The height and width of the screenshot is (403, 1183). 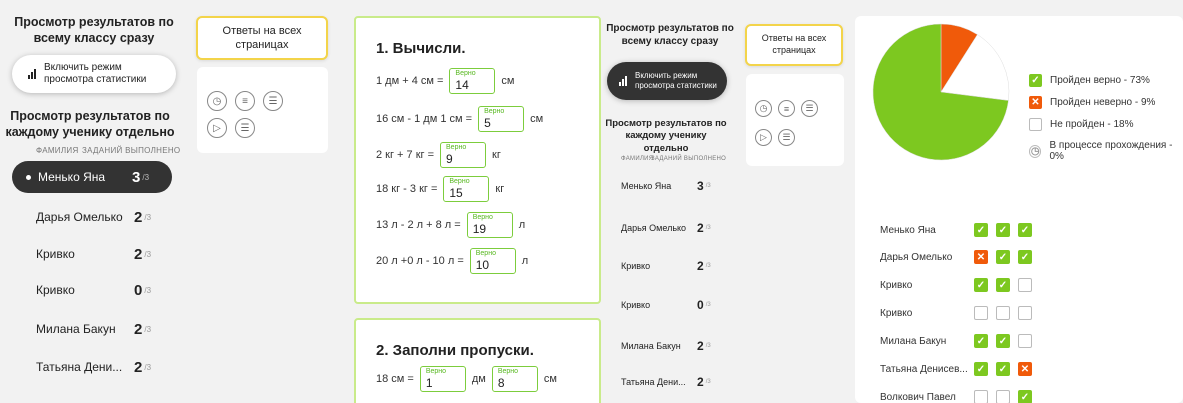 I want to click on task-1-row: 1 дм + 4 см = Верно 14 см, so click(x=445, y=81).